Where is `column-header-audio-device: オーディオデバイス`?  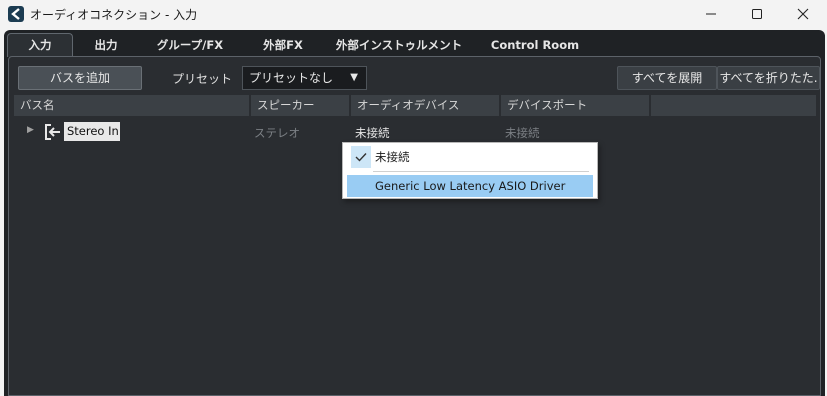
column-header-audio-device: オーディオデバイス is located at coordinates (425, 105).